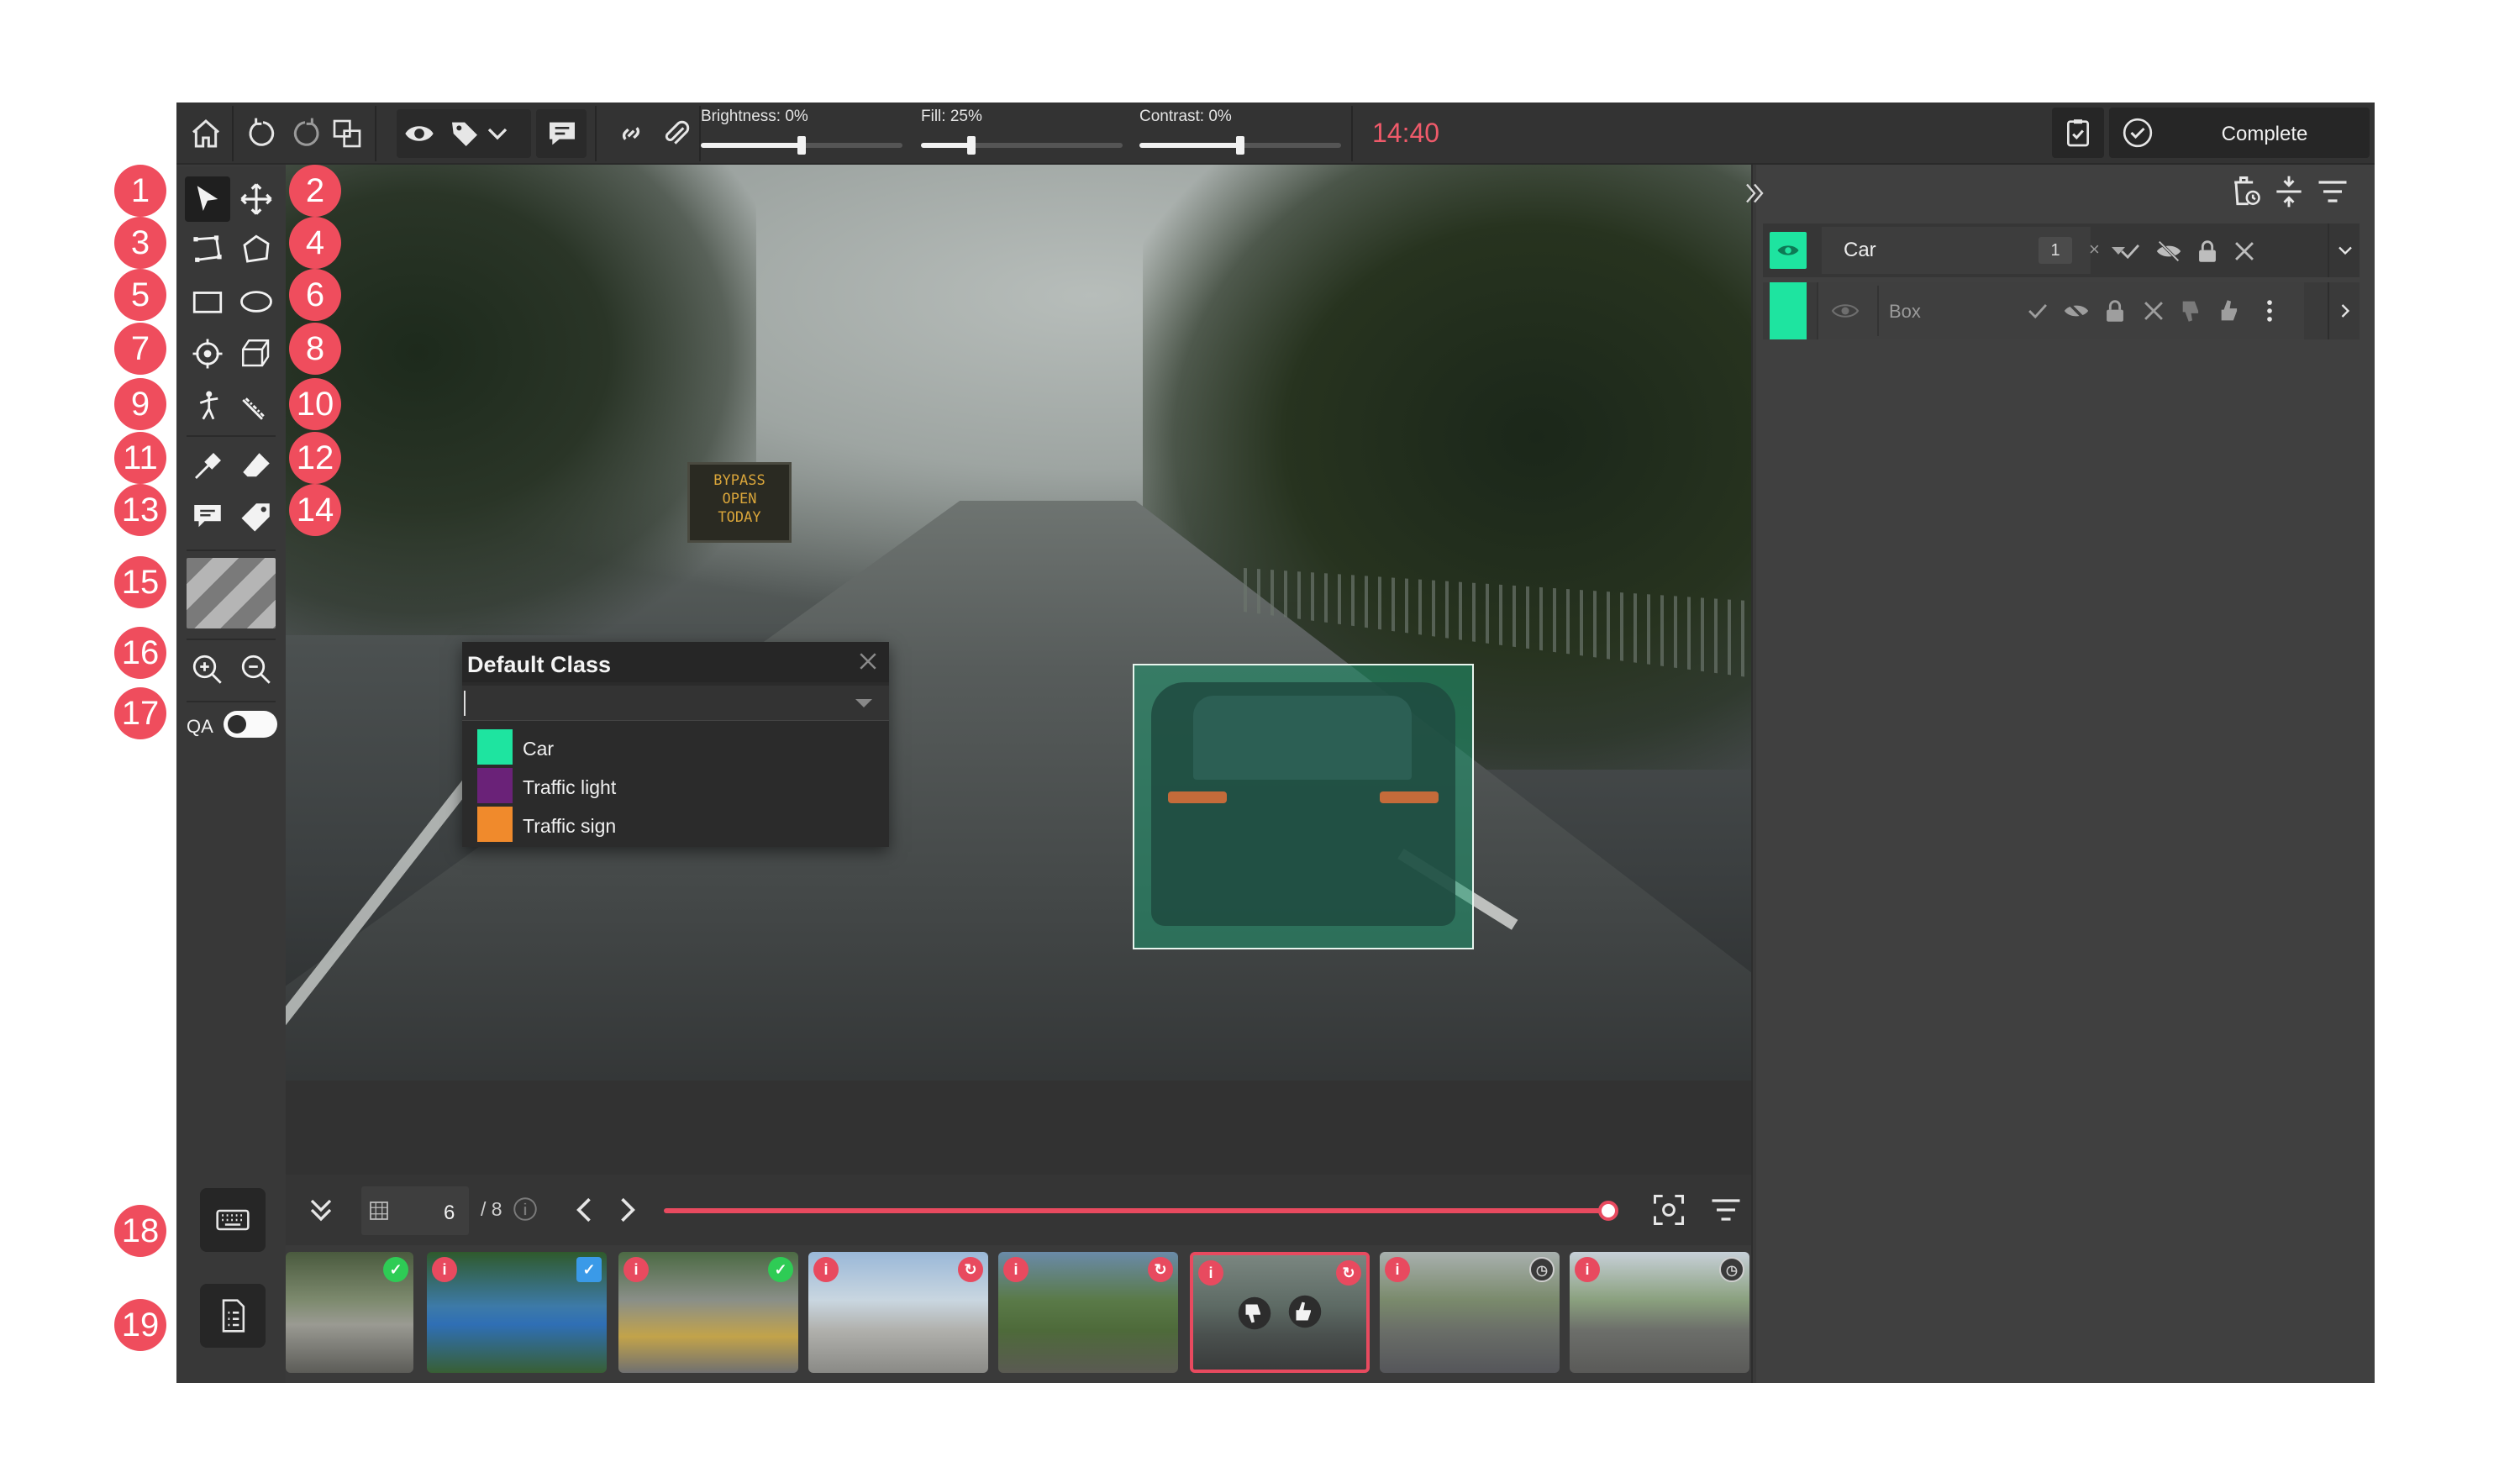  I want to click on collapse-panel-icon, so click(1755, 193).